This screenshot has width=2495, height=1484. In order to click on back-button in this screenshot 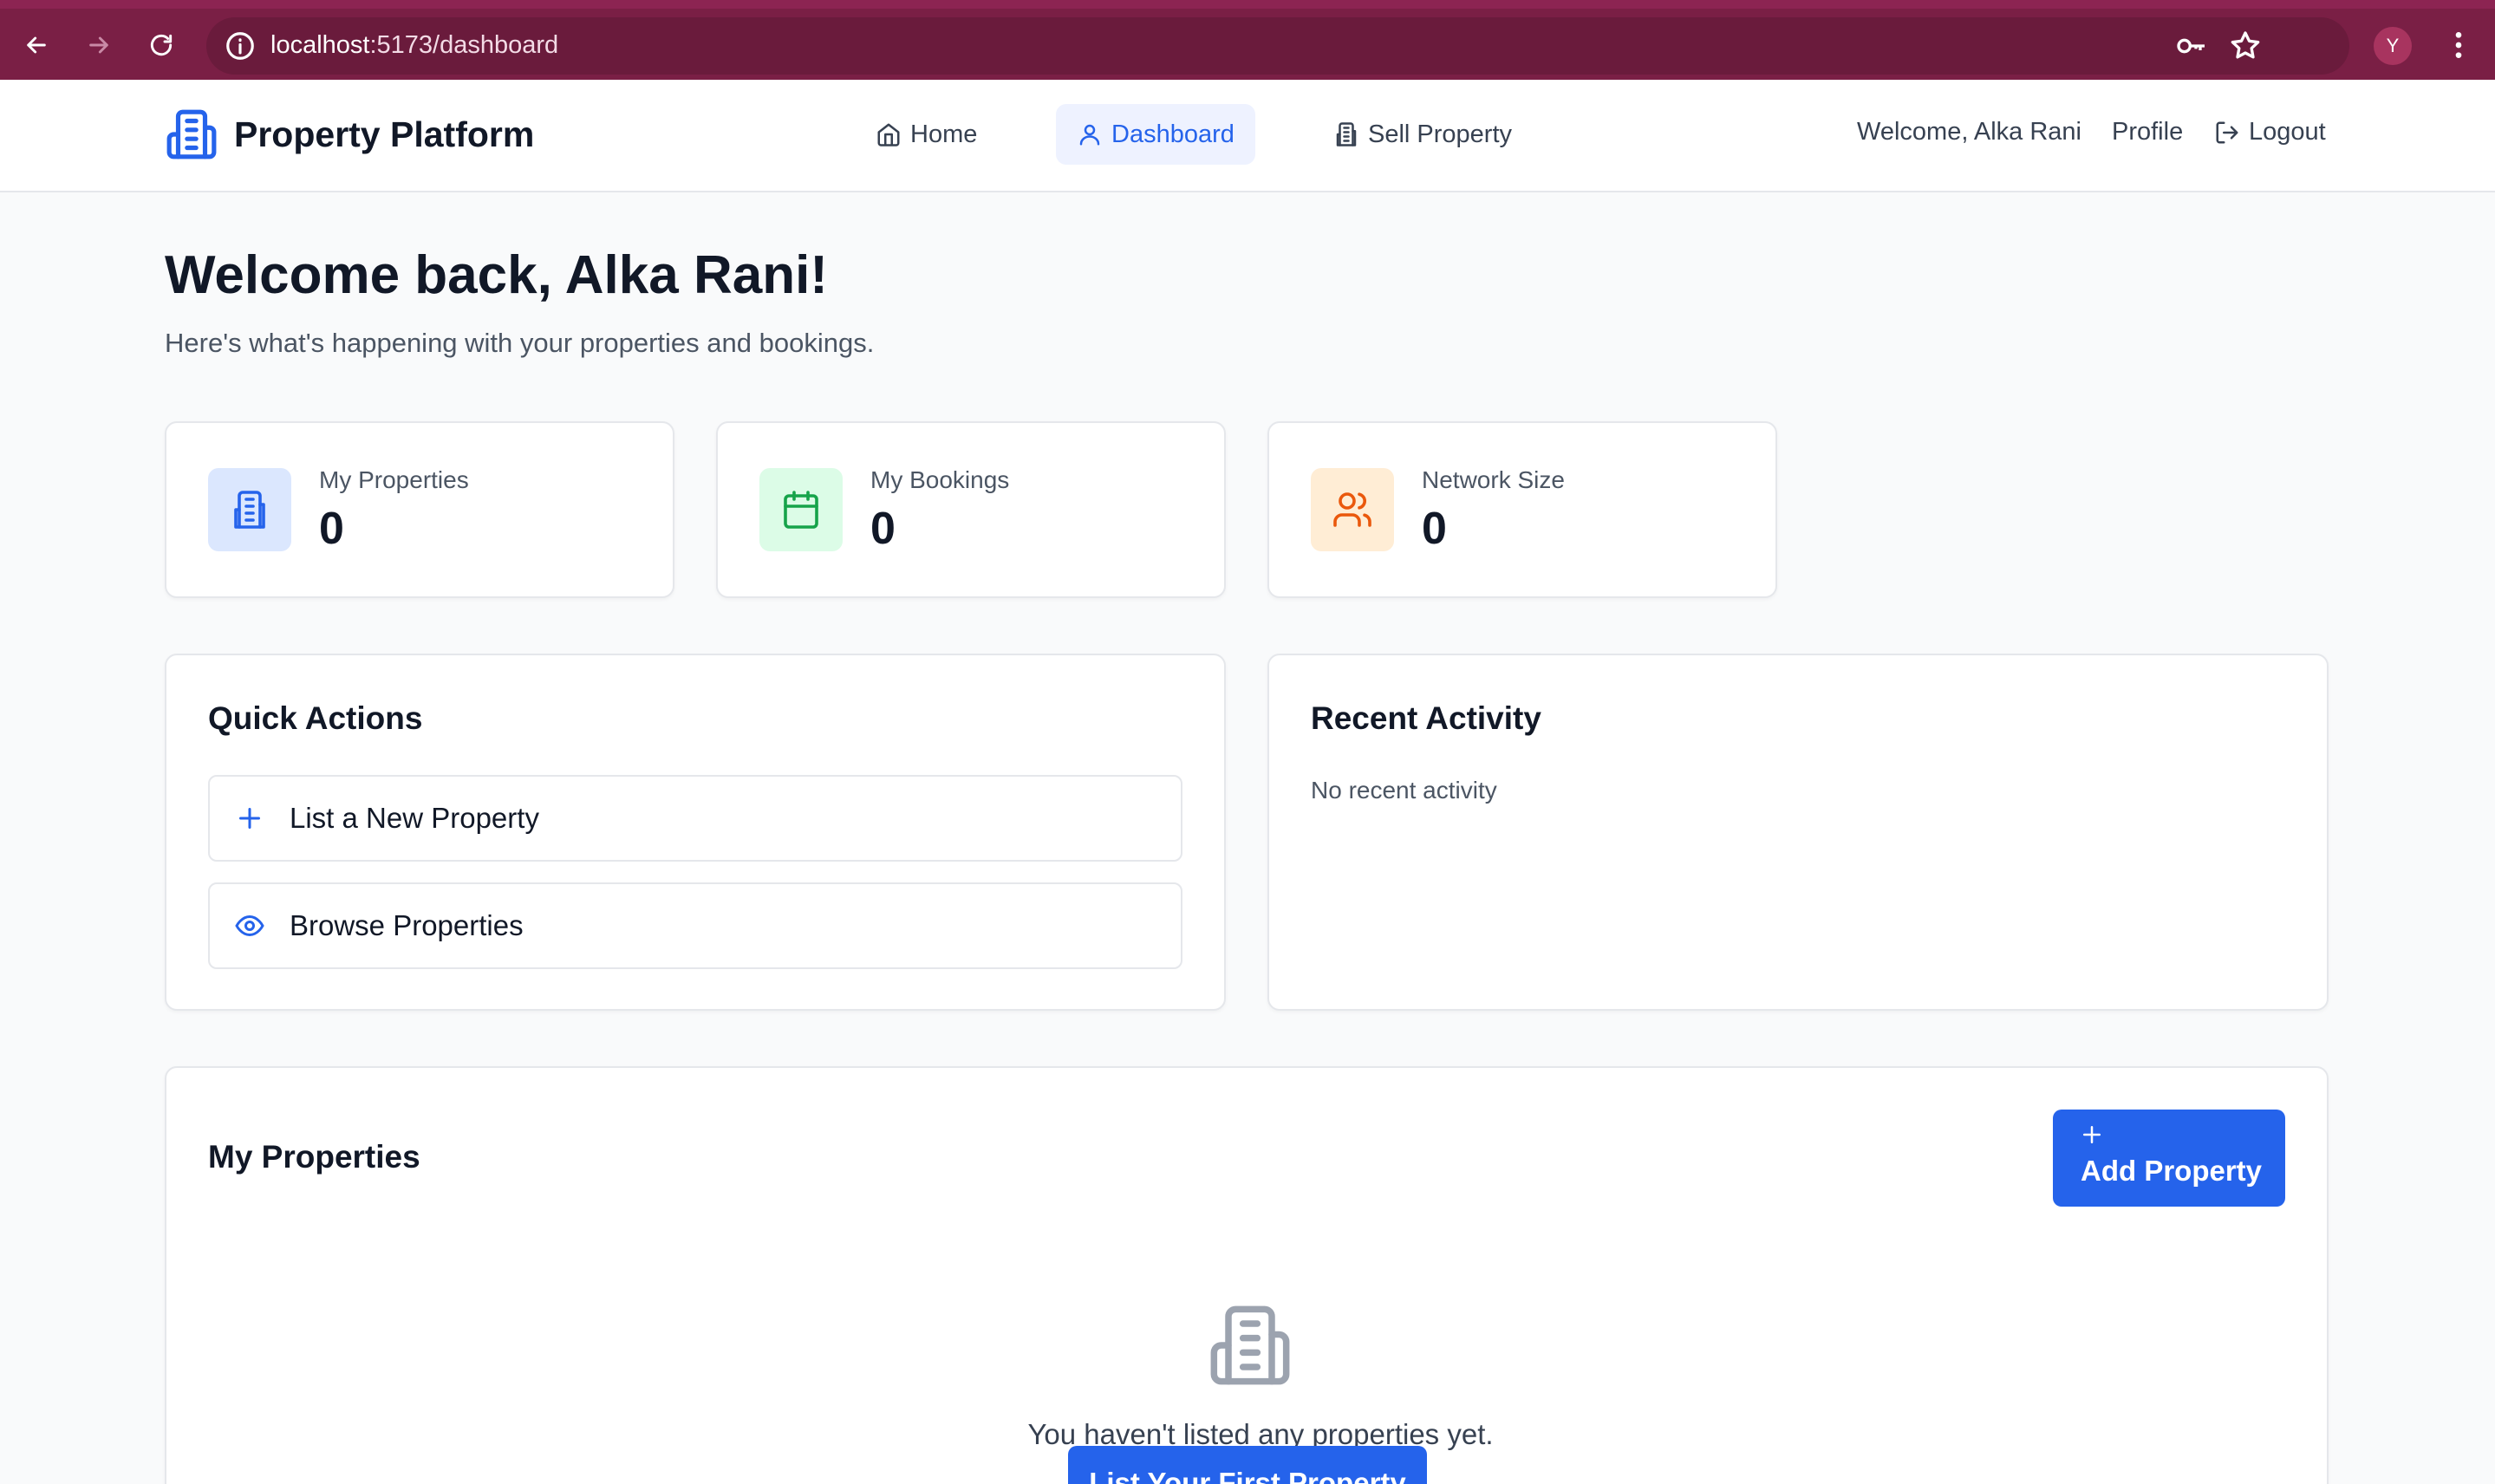, I will do `click(36, 45)`.